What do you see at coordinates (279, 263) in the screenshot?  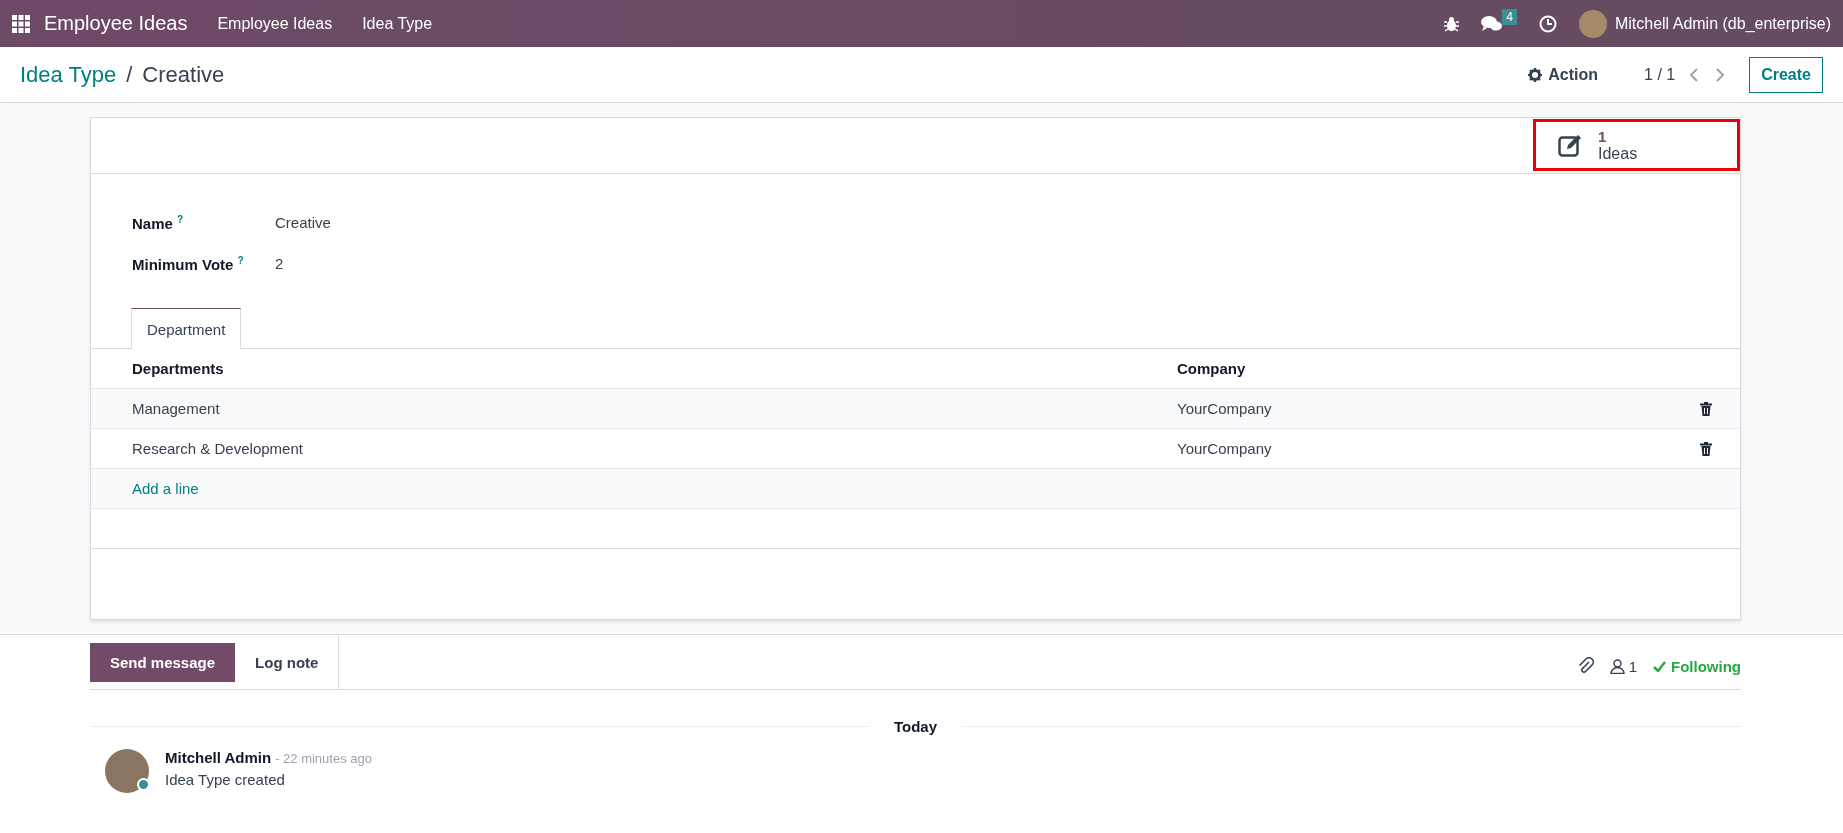 I see `field-value: 2` at bounding box center [279, 263].